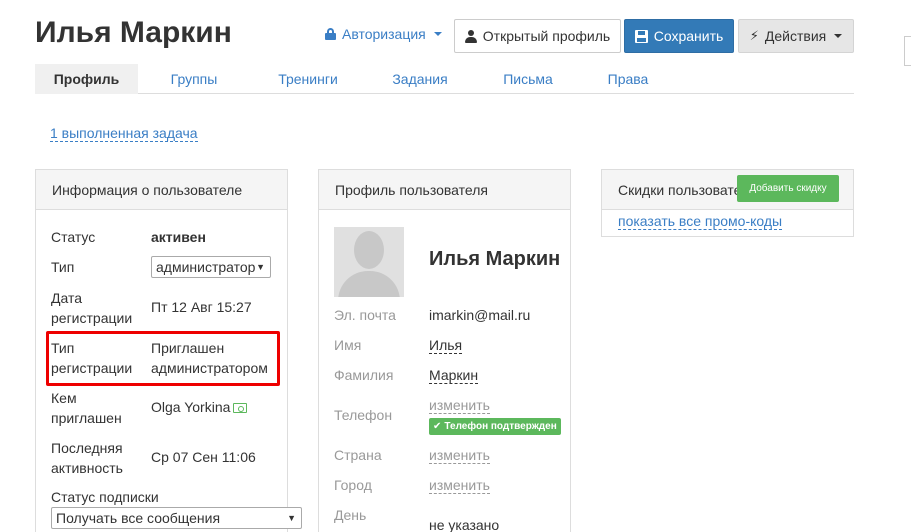  I want to click on last-name-label: Фамилия, so click(364, 375).